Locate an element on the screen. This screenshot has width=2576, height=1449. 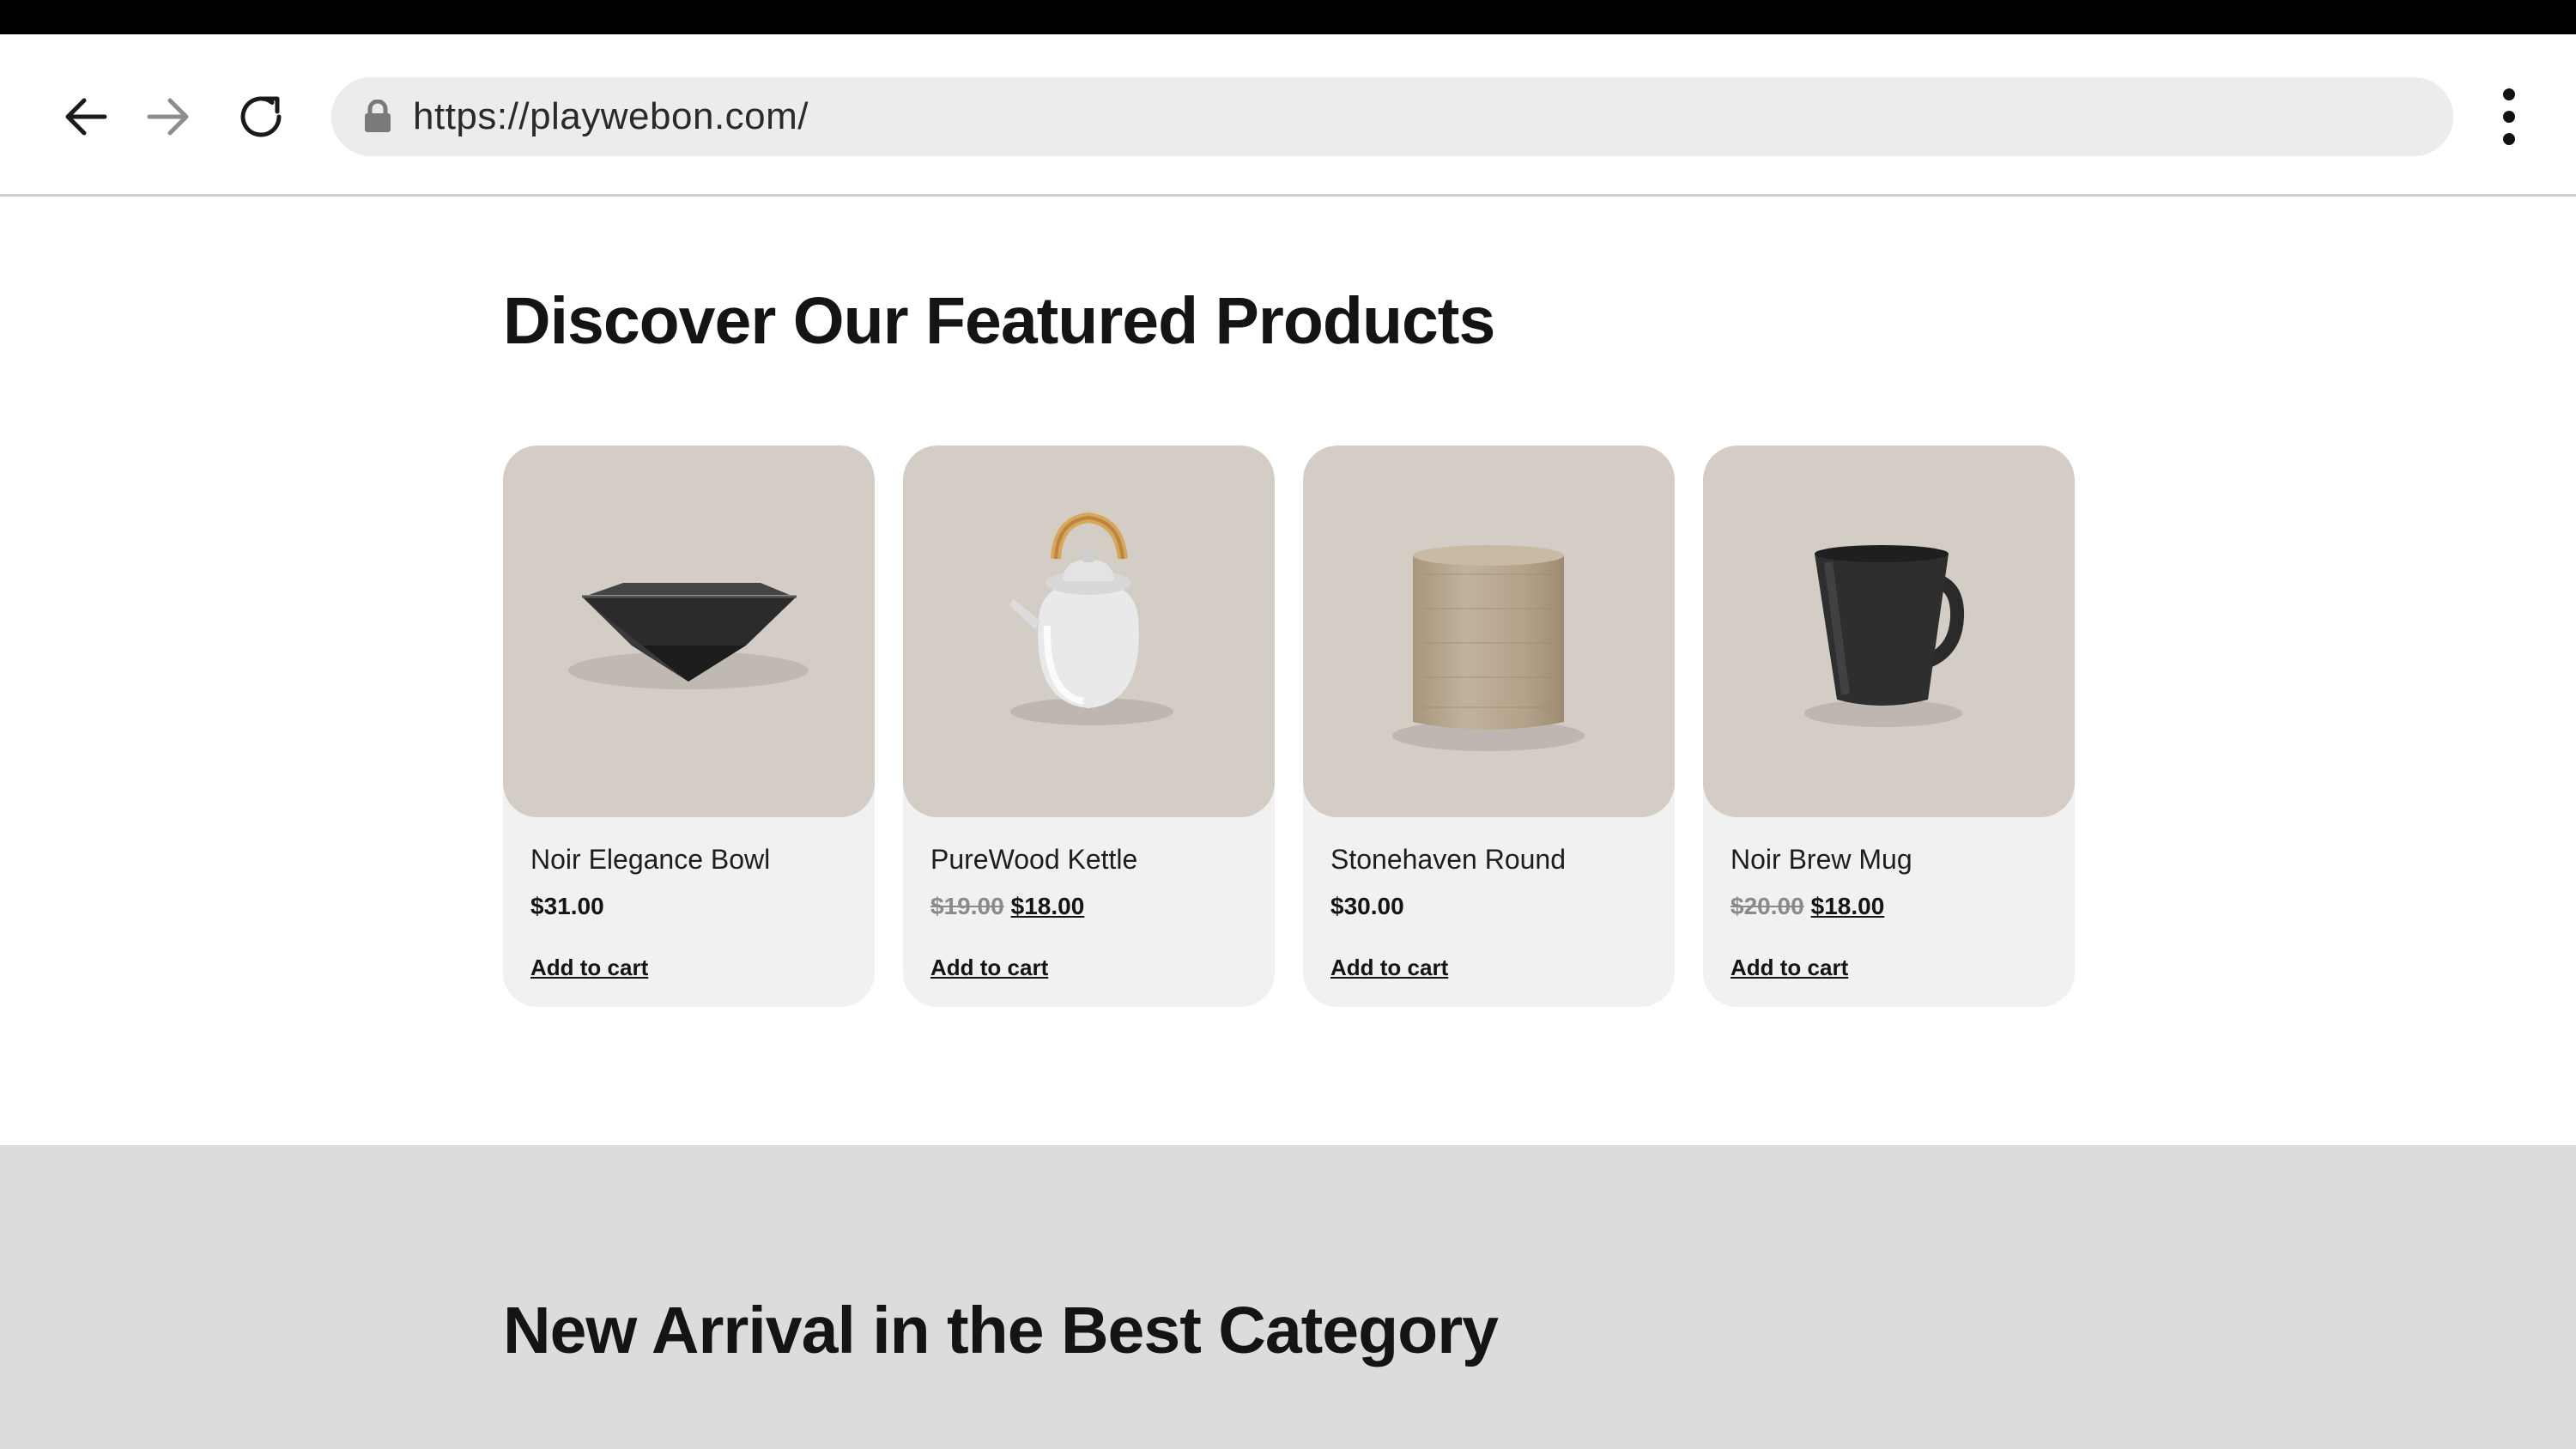
back-button is located at coordinates (86, 117).